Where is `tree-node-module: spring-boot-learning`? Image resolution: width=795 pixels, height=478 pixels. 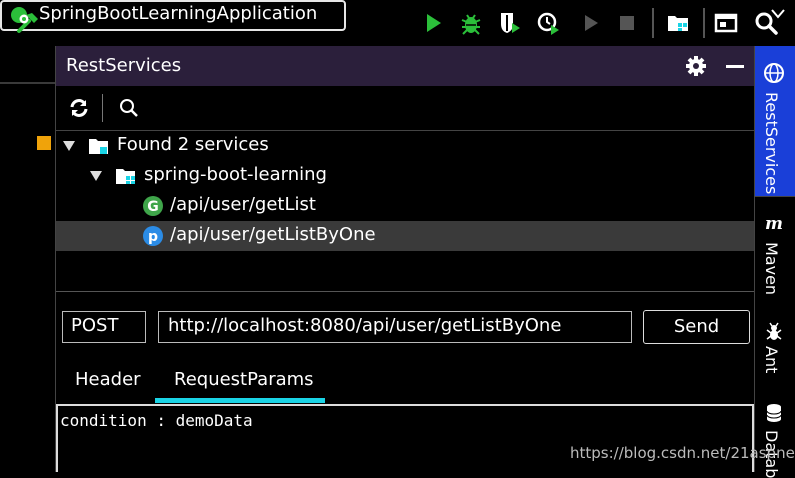
tree-node-module: spring-boot-learning is located at coordinates (405, 176).